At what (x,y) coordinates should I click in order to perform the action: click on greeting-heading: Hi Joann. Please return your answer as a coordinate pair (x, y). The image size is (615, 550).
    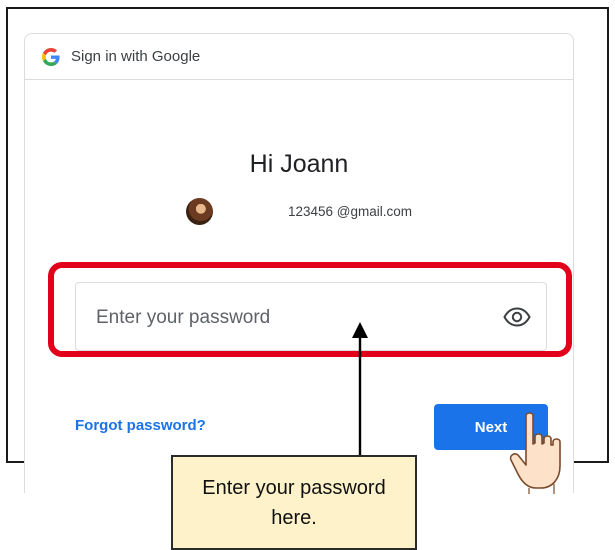
    Looking at the image, I should click on (299, 164).